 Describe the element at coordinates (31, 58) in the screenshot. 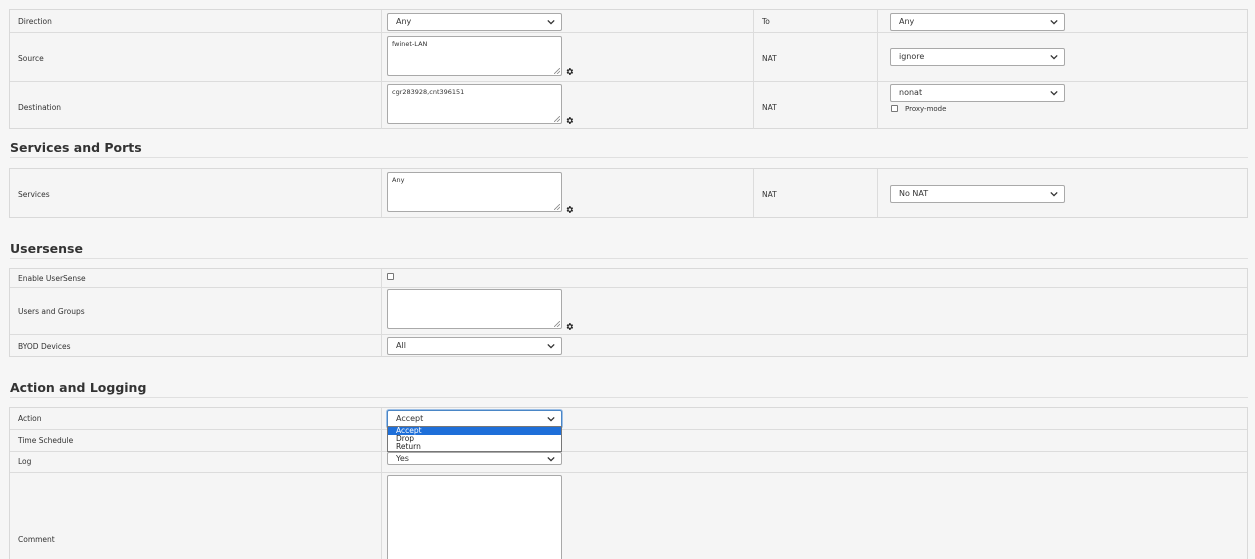

I see `source-label: Source` at that location.